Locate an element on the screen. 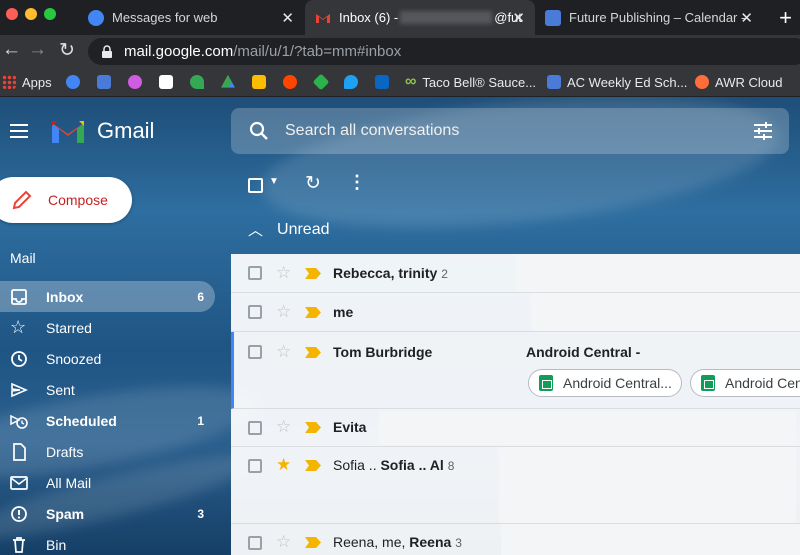 This screenshot has width=800, height=555. bookmark-messages is located at coordinates (76, 82).